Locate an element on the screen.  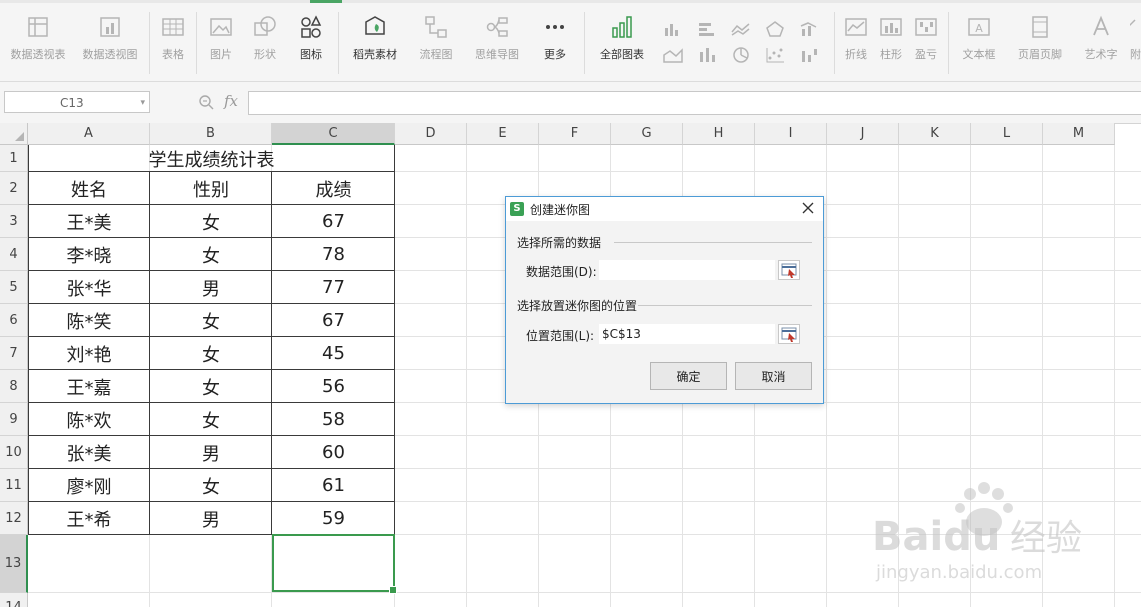
column-header-e: E is located at coordinates (503, 134).